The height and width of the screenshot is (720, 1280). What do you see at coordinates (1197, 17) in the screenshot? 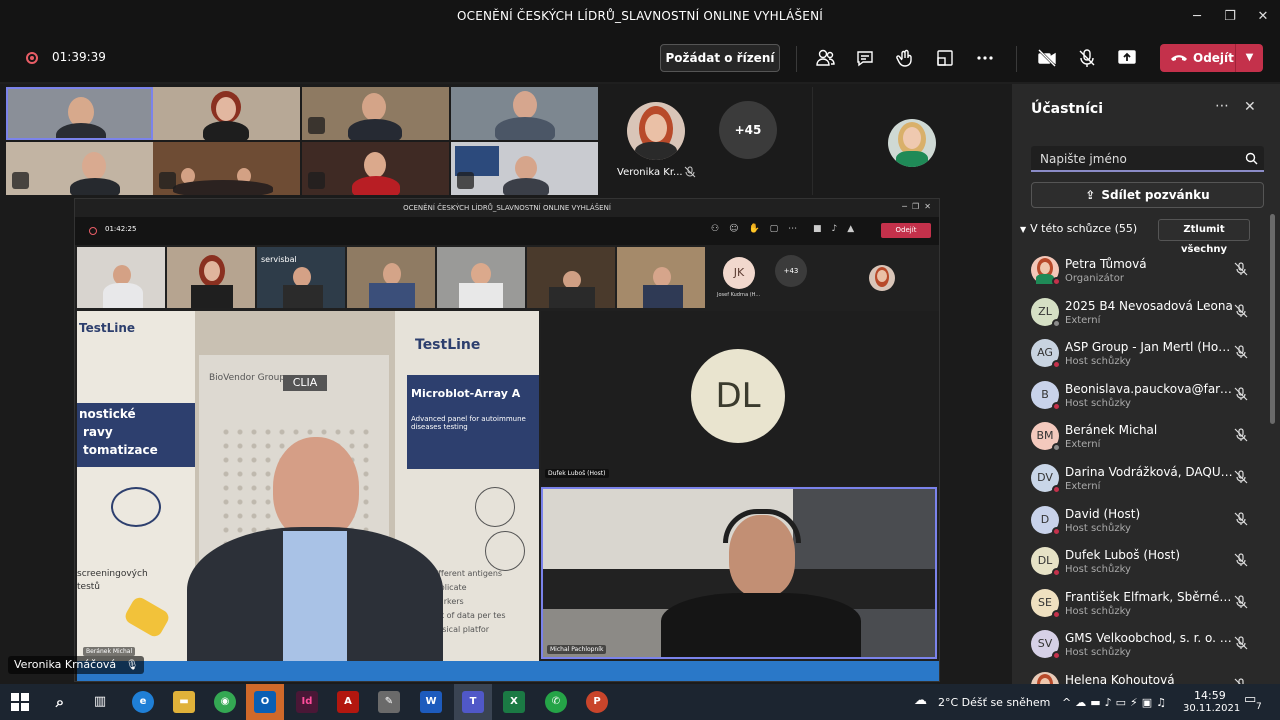
I see `minimize-icon: ─` at bounding box center [1197, 17].